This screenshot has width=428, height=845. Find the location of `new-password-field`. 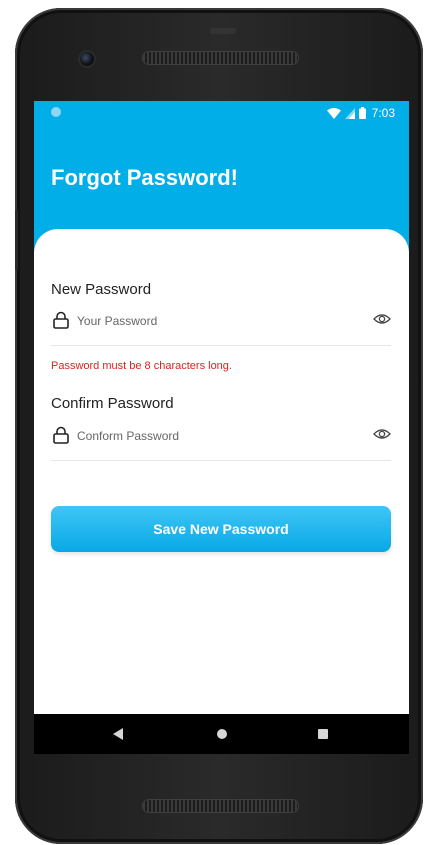

new-password-field is located at coordinates (221, 327).